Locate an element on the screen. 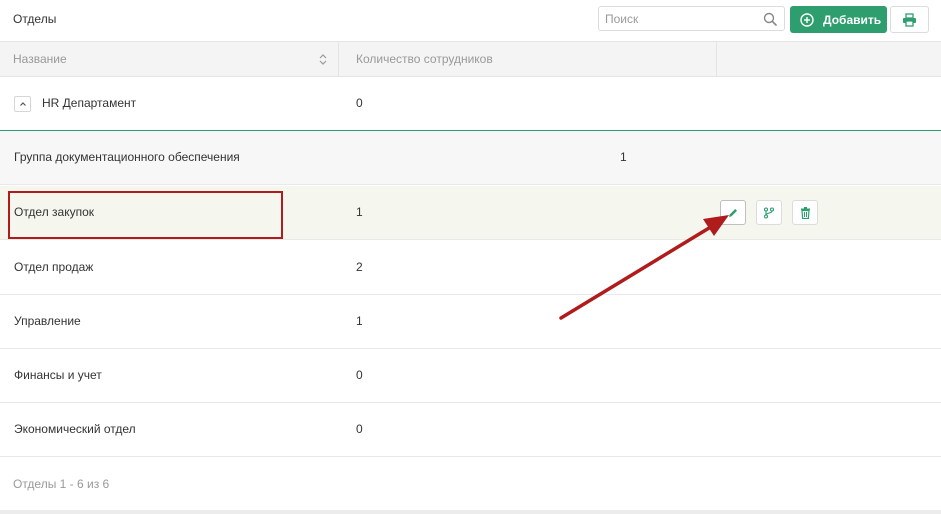 The height and width of the screenshot is (514, 941). plus-circle-icon is located at coordinates (807, 19).